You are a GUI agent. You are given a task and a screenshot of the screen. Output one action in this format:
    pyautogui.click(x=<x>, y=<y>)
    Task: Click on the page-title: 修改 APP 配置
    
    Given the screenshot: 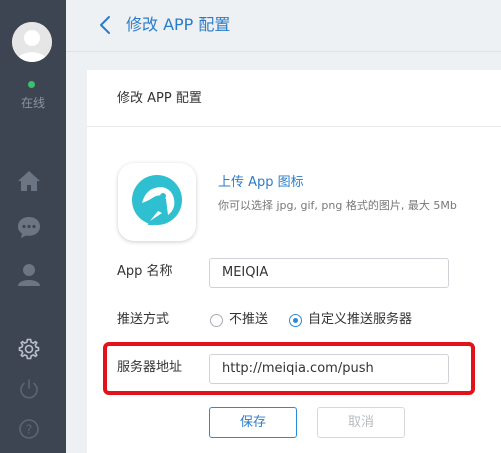 What is the action you would take?
    pyautogui.click(x=178, y=24)
    